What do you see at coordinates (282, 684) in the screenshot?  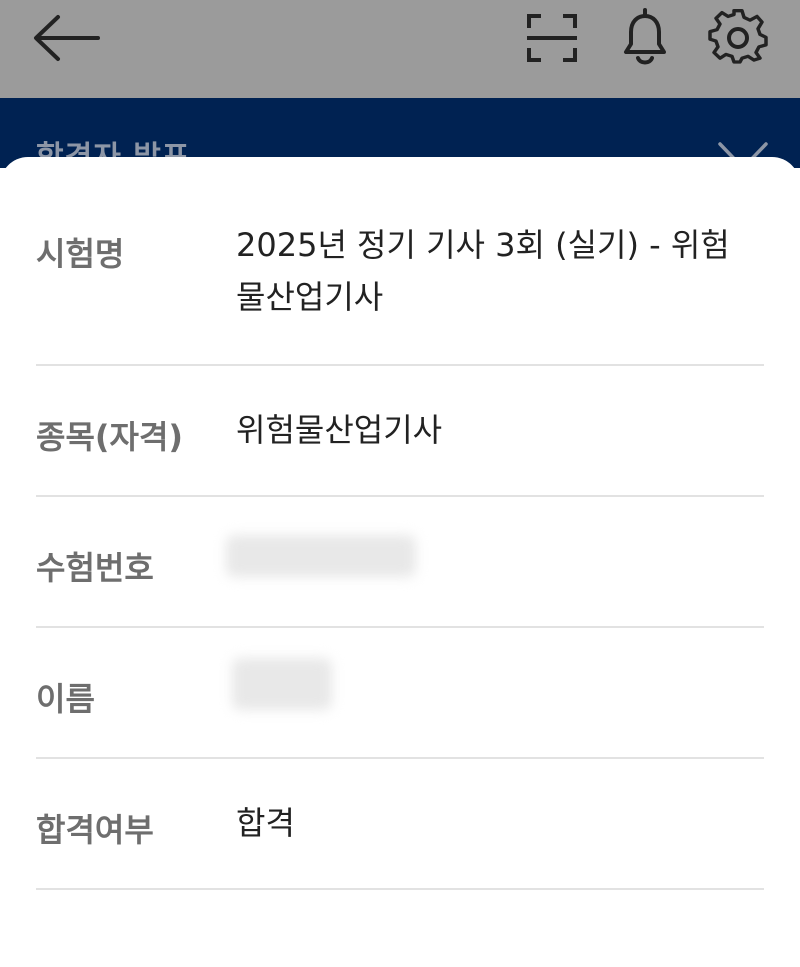 I see `redacted-name` at bounding box center [282, 684].